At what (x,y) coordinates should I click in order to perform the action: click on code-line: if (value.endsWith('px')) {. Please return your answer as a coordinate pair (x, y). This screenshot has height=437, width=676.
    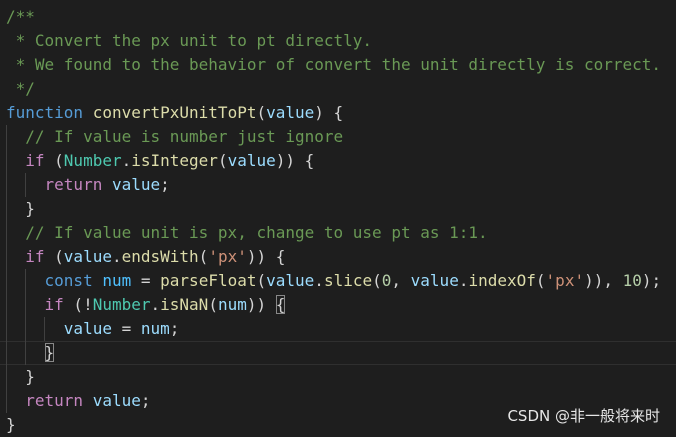
    Looking at the image, I should click on (145, 257).